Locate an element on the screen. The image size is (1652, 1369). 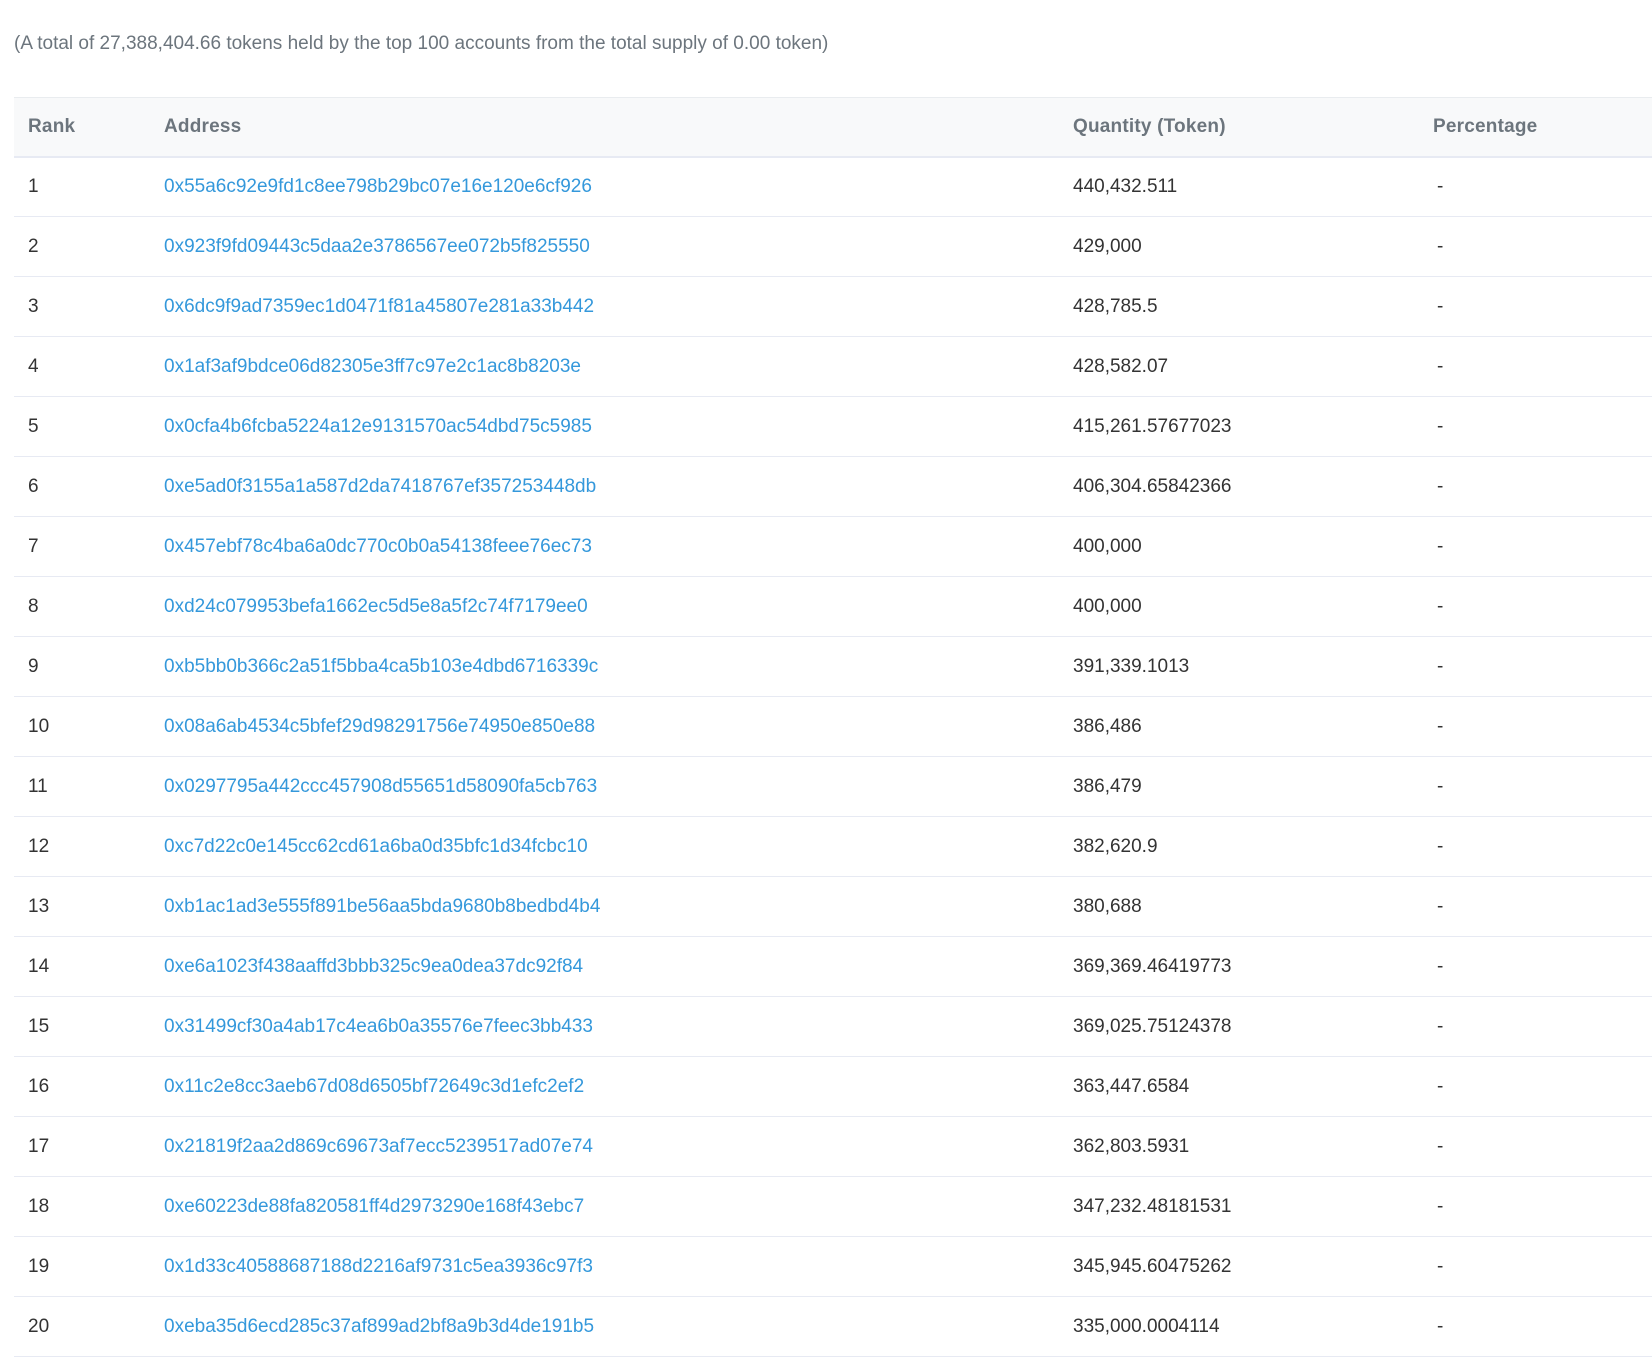
quantity-cell: 345,945.60475262 is located at coordinates (1239, 1266).